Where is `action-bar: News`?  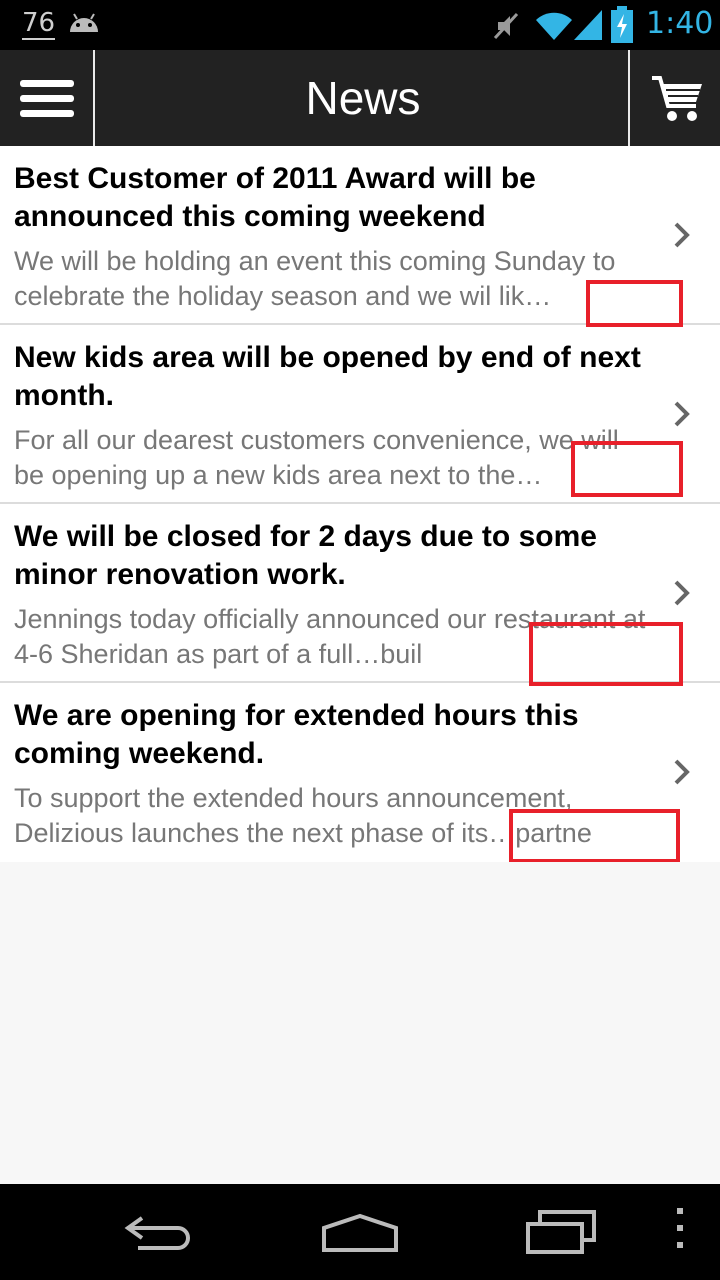 action-bar: News is located at coordinates (360, 98).